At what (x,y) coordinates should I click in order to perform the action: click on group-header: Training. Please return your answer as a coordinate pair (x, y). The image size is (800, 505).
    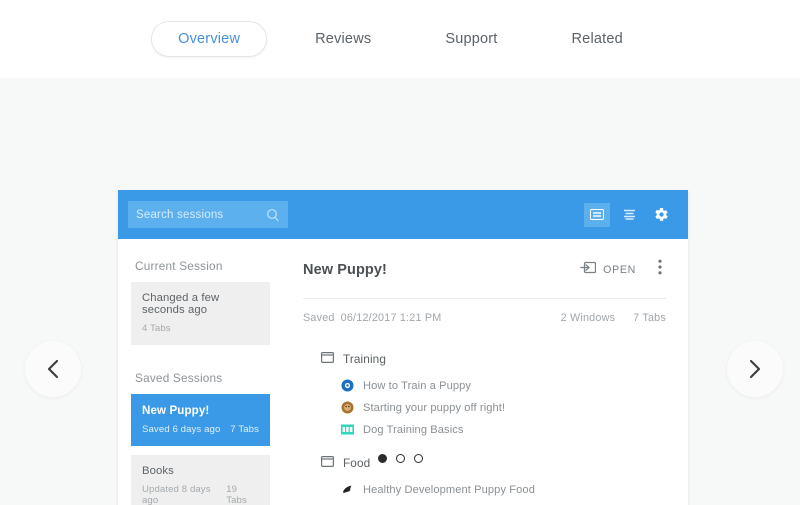
    Looking at the image, I should click on (484, 359).